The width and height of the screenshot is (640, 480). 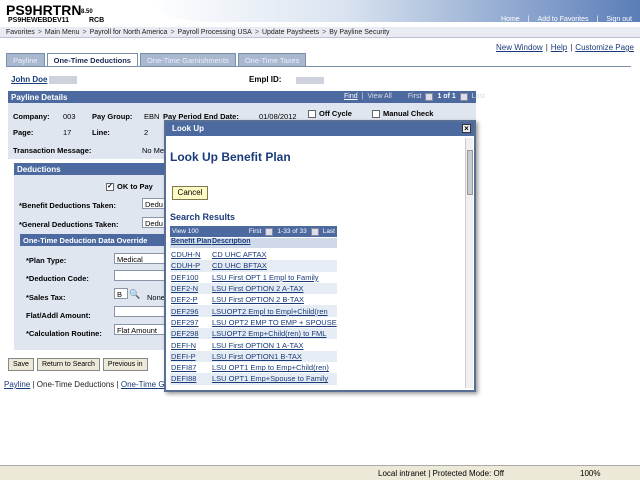 I want to click on sign-out-link: Sign out, so click(x=619, y=19).